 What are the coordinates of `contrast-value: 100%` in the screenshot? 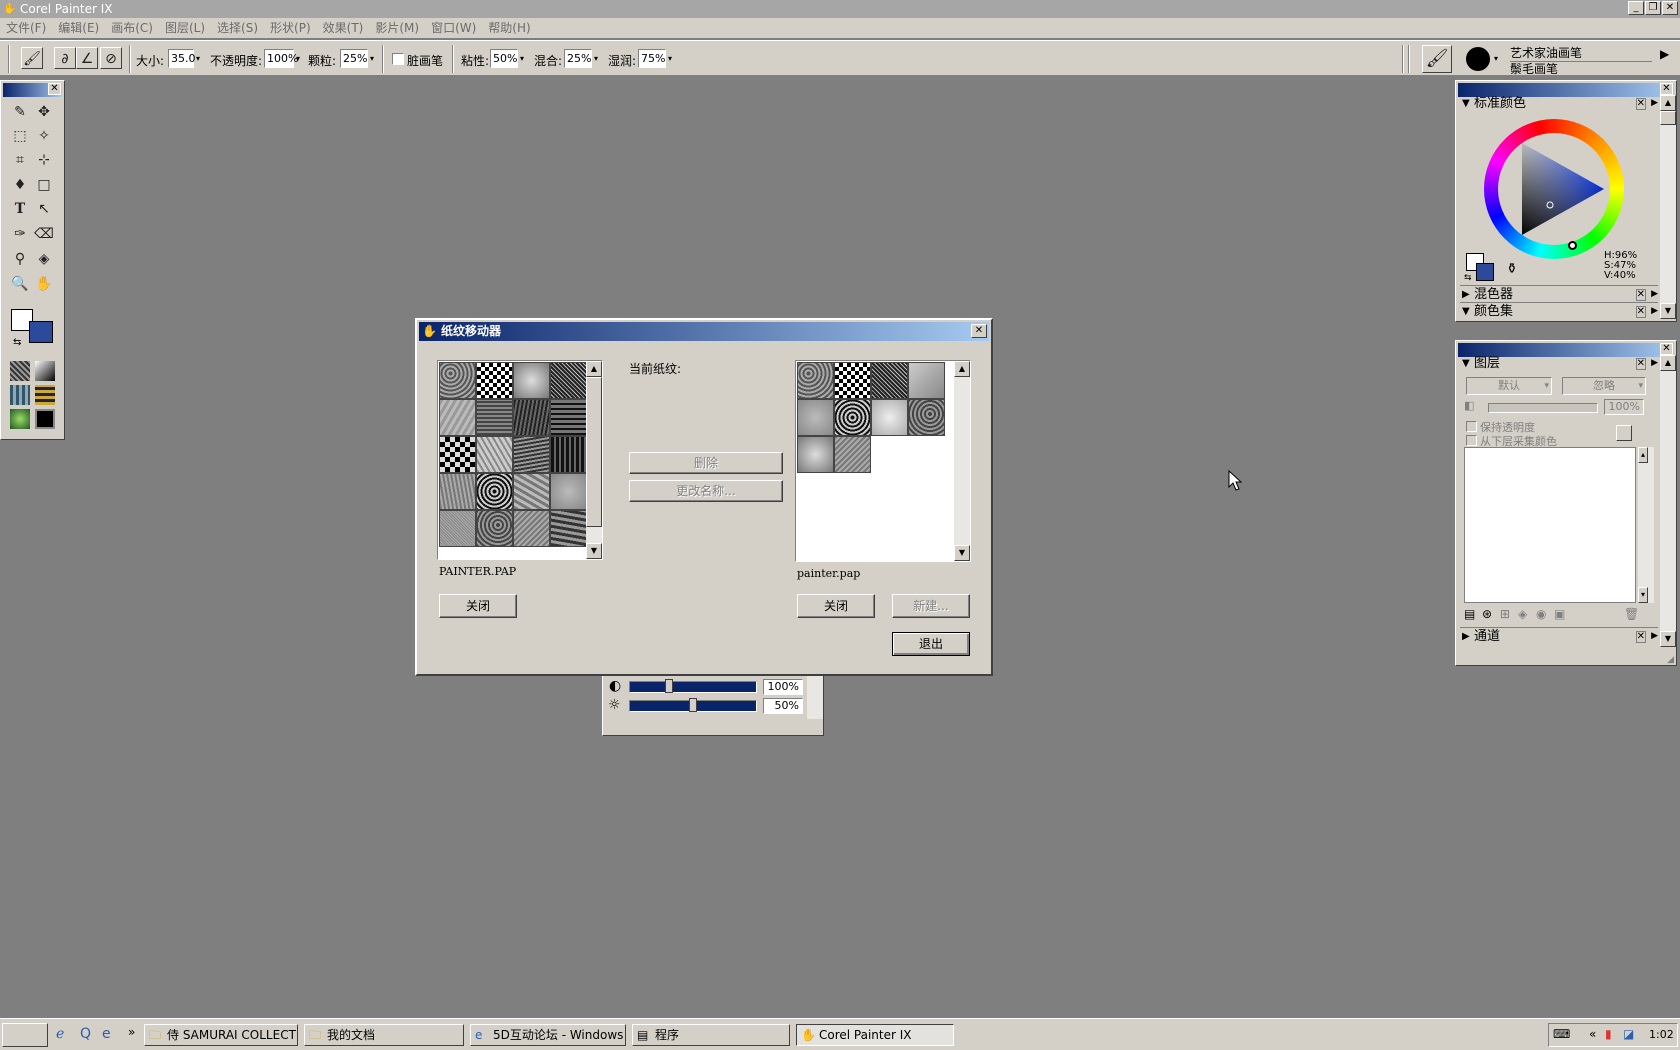 It's located at (783, 687).